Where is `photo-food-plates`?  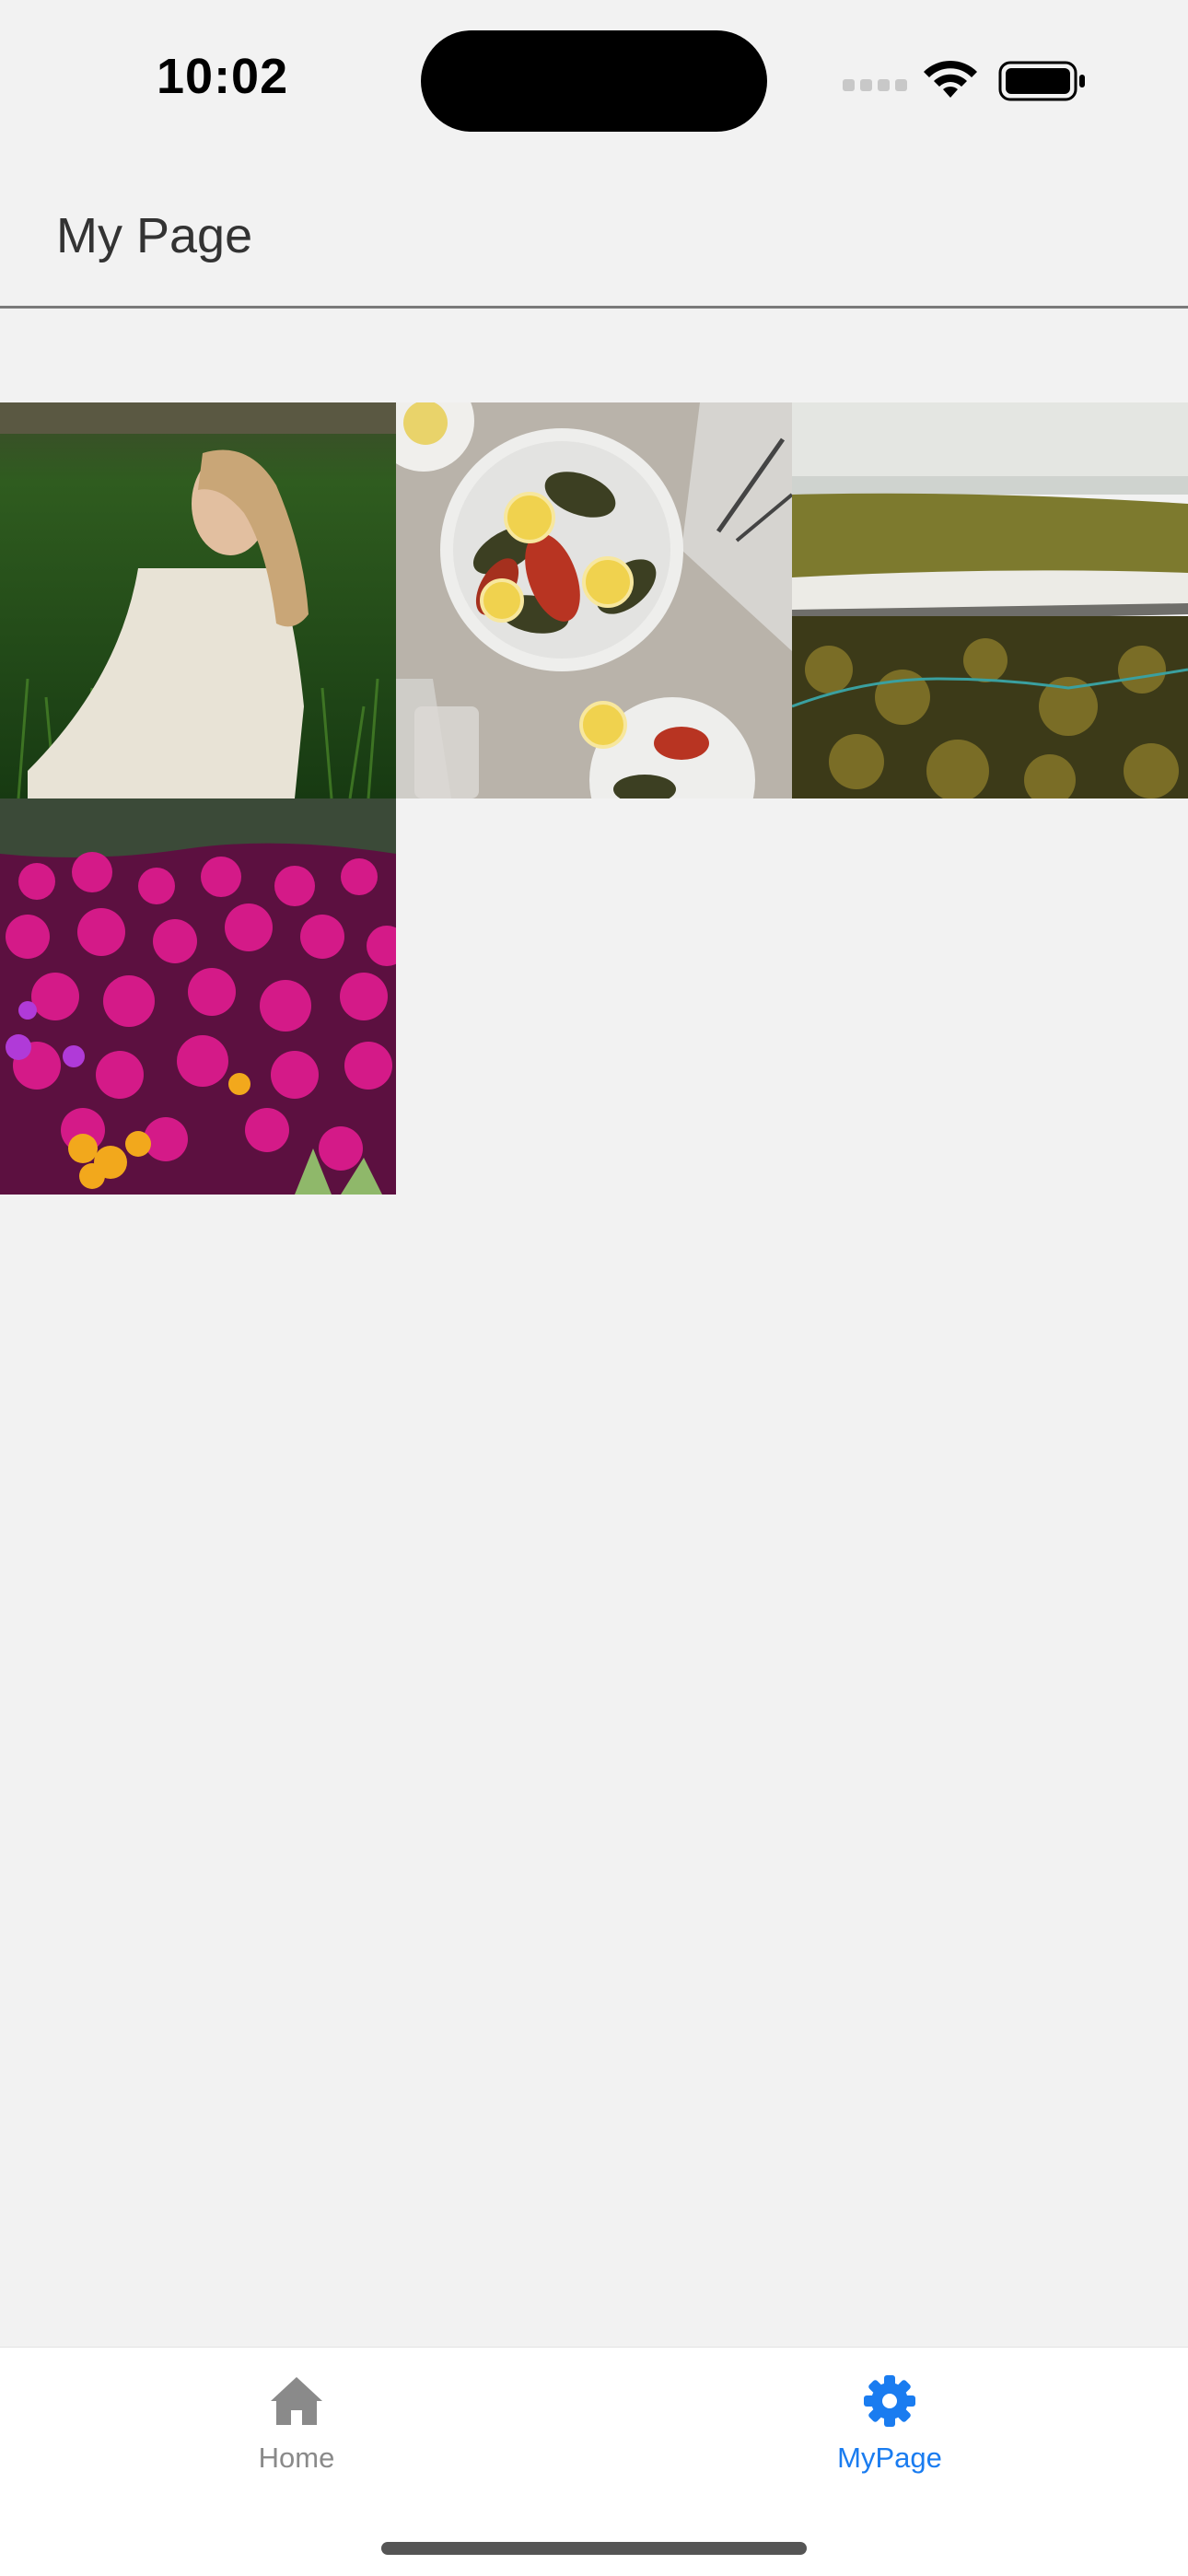 photo-food-plates is located at coordinates (594, 600).